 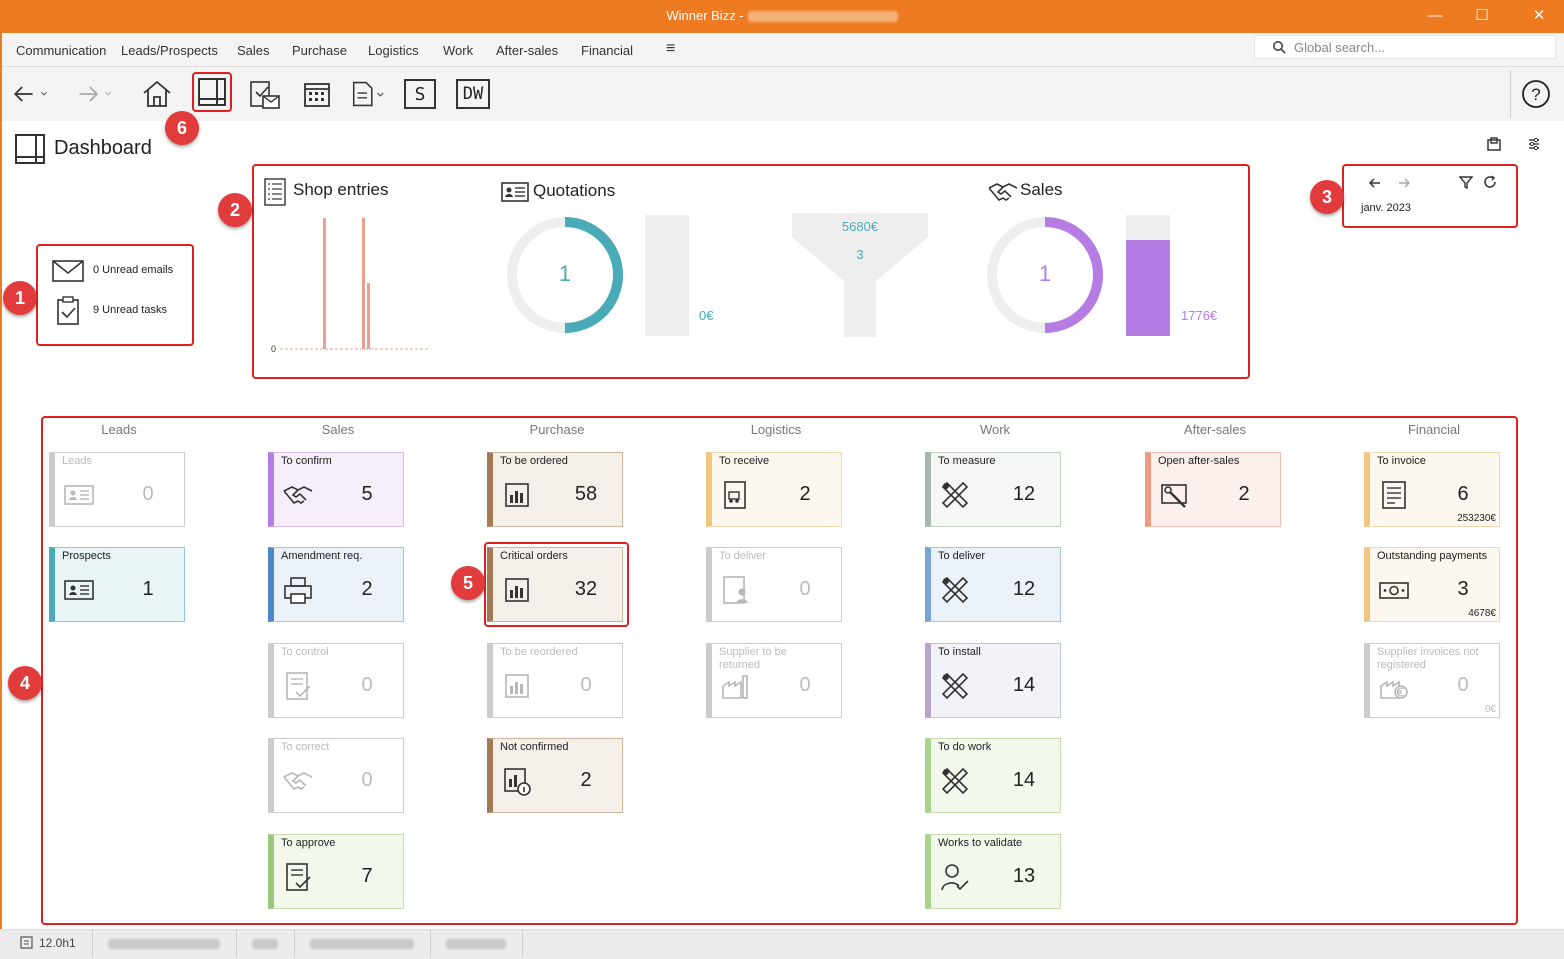 What do you see at coordinates (1494, 144) in the screenshot?
I see `save-layout-icon` at bounding box center [1494, 144].